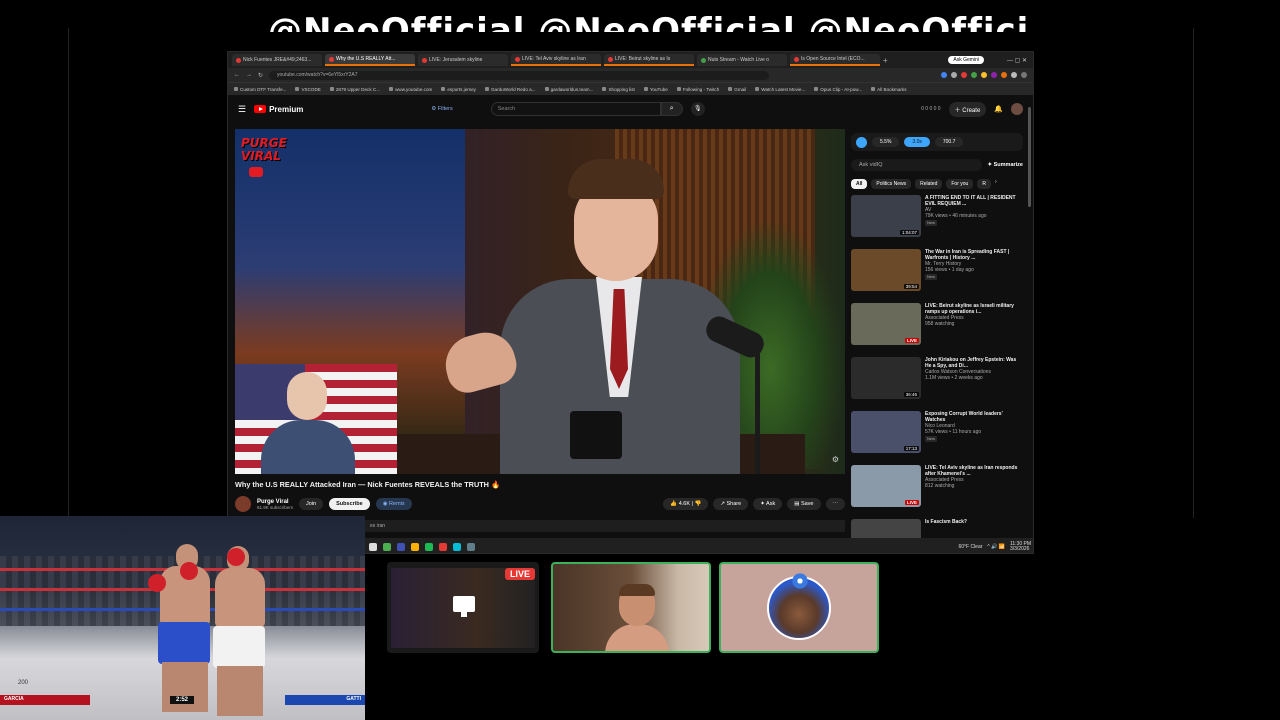  I want to click on join-button: Join, so click(311, 504).